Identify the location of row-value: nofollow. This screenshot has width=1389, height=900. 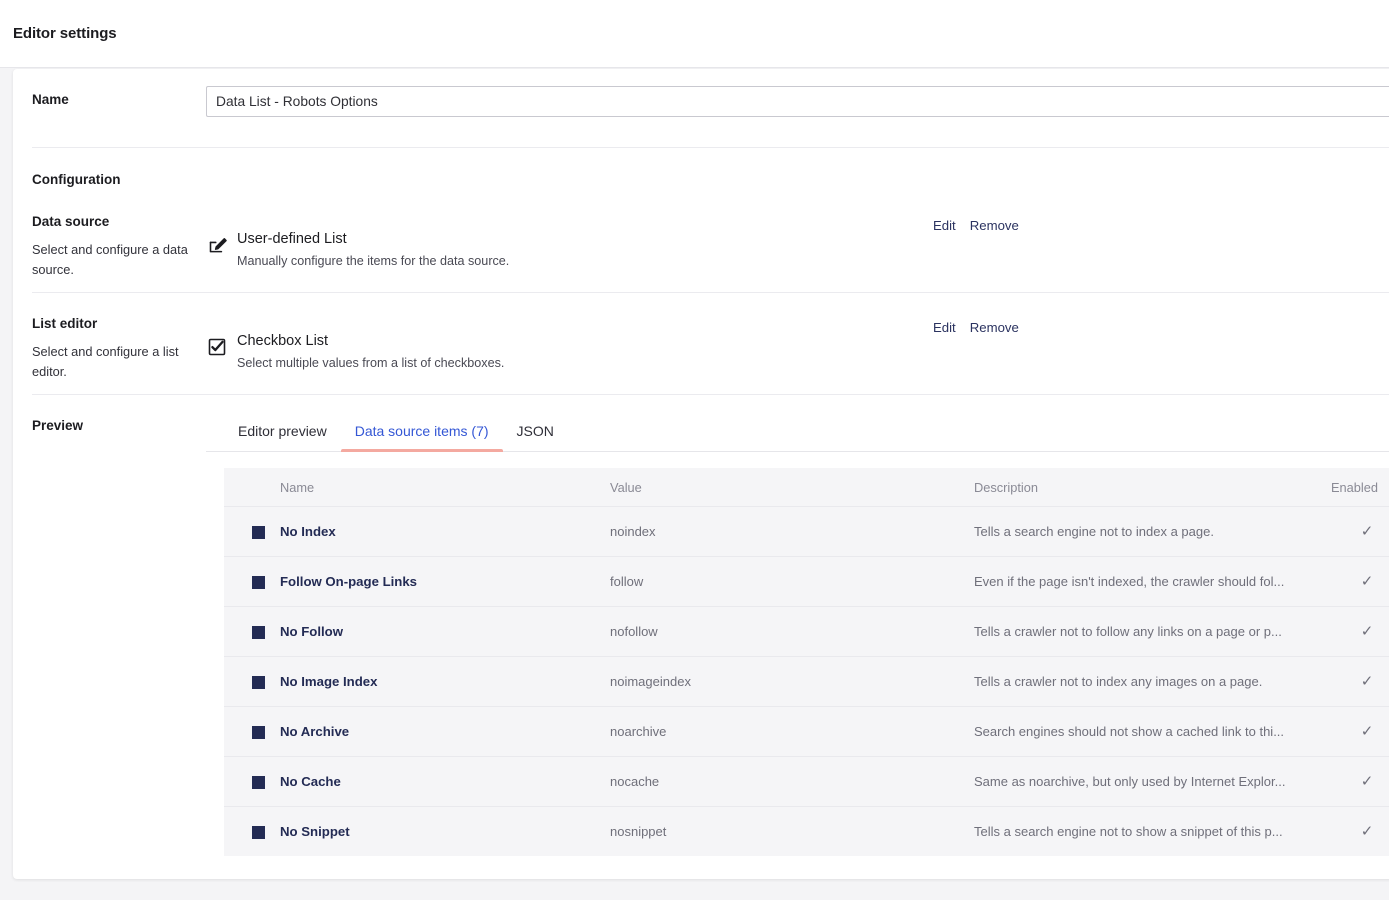
(634, 632).